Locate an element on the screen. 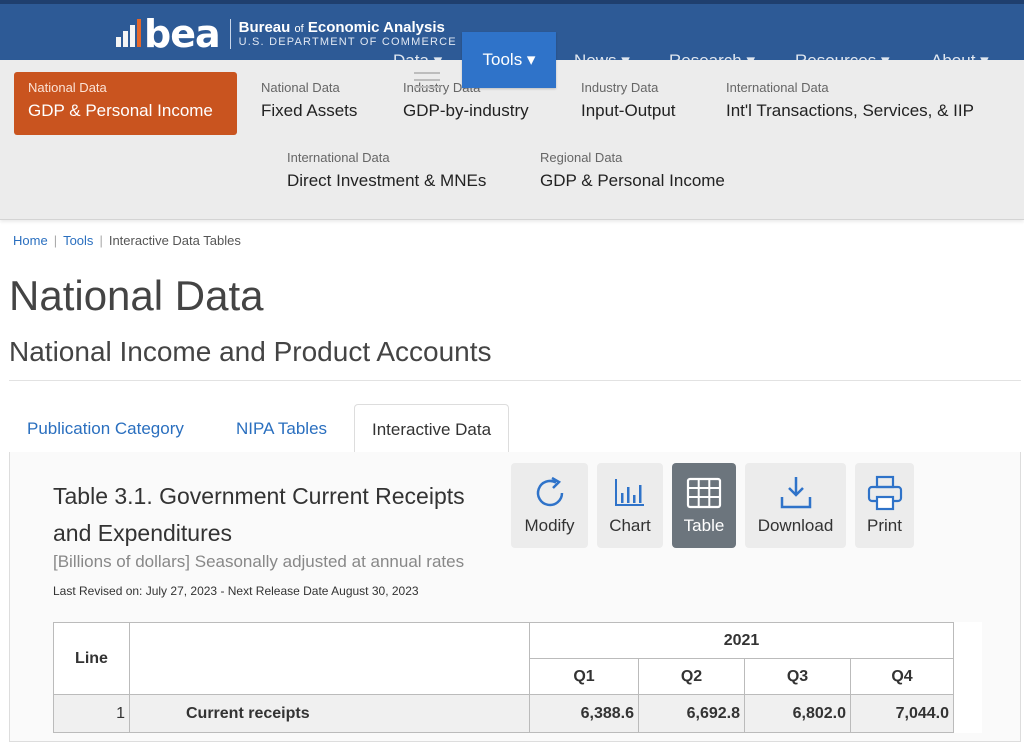 The height and width of the screenshot is (742, 1024). breadcrumb-home: Home is located at coordinates (30, 240).